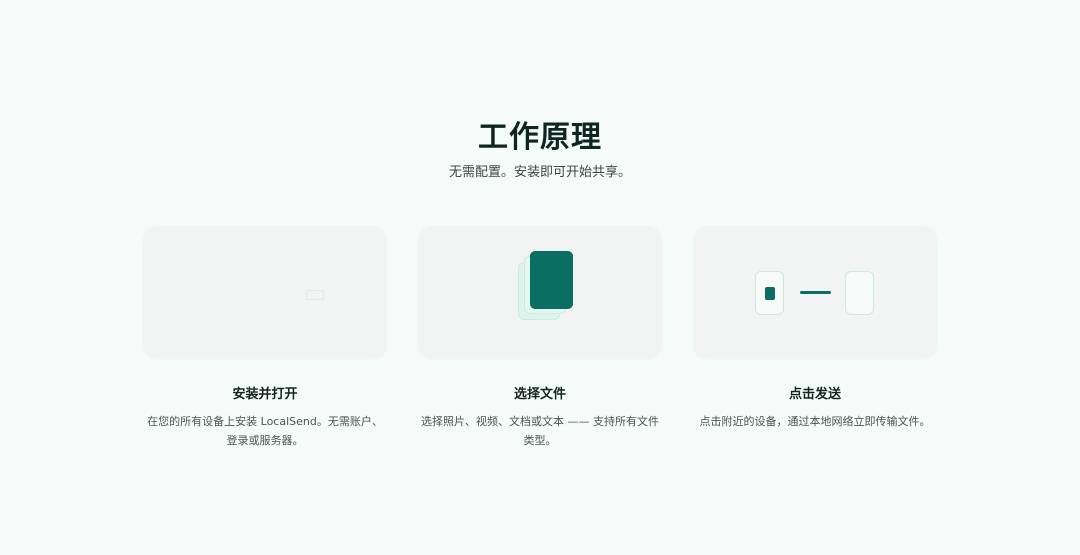 This screenshot has width=1080, height=555. I want to click on step-description: 在您的所有设备上安装 LocalSend。无需账户、登录或服务器。, so click(265, 431).